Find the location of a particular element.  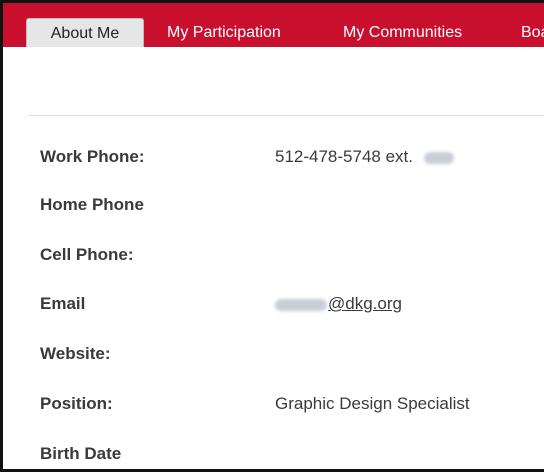

work-phone-value: 512-478-5748 ext. is located at coordinates (364, 157).